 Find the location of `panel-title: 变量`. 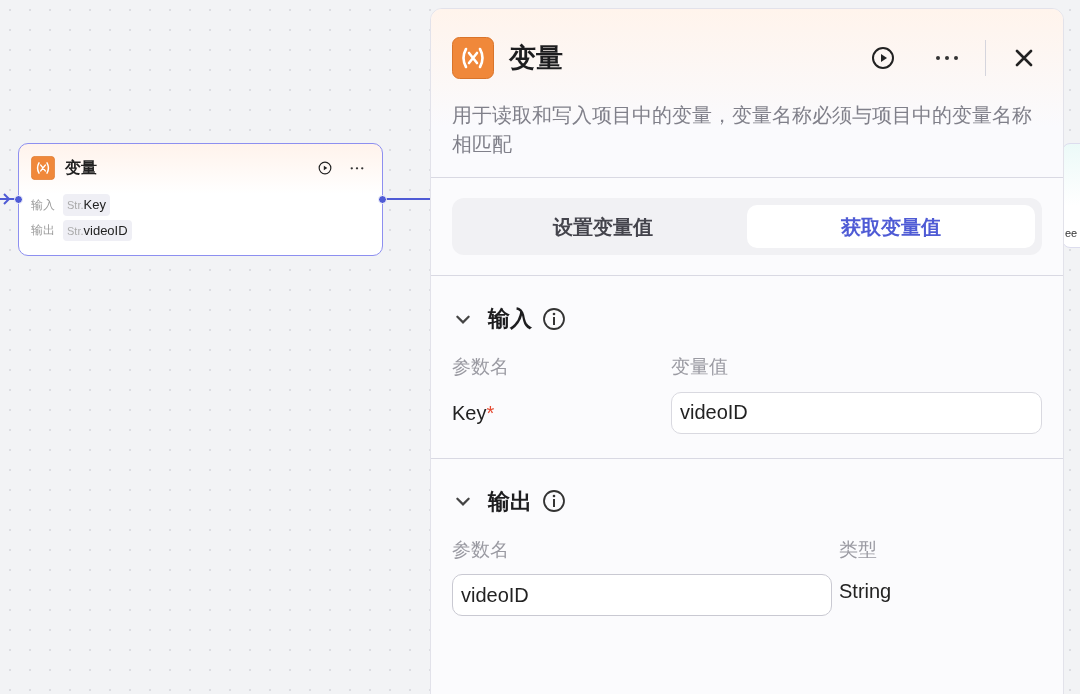

panel-title: 变量 is located at coordinates (536, 58).